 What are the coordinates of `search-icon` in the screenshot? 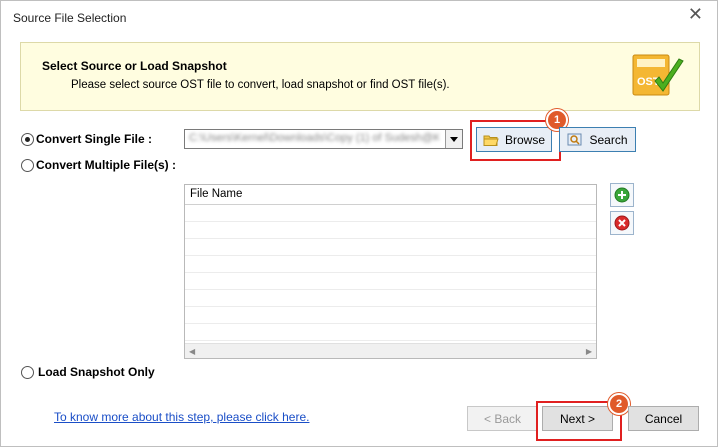 It's located at (574, 139).